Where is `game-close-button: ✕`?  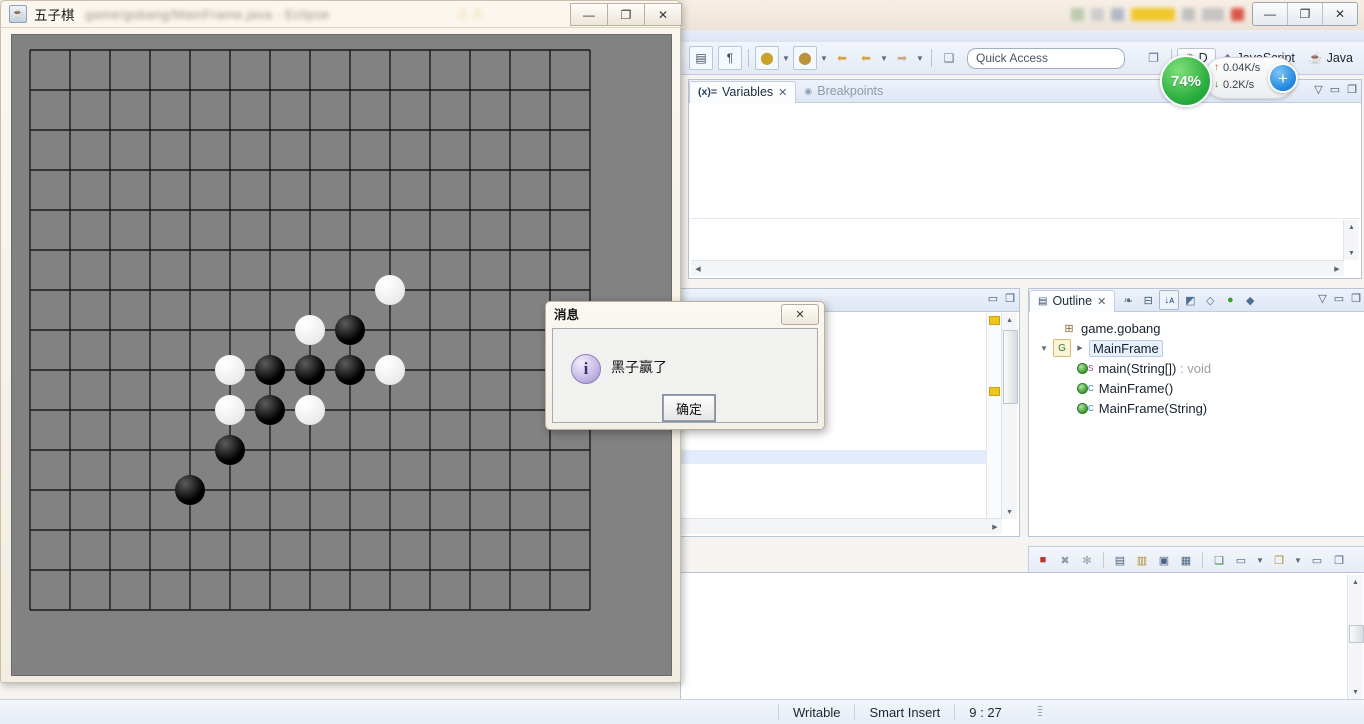 game-close-button: ✕ is located at coordinates (663, 14).